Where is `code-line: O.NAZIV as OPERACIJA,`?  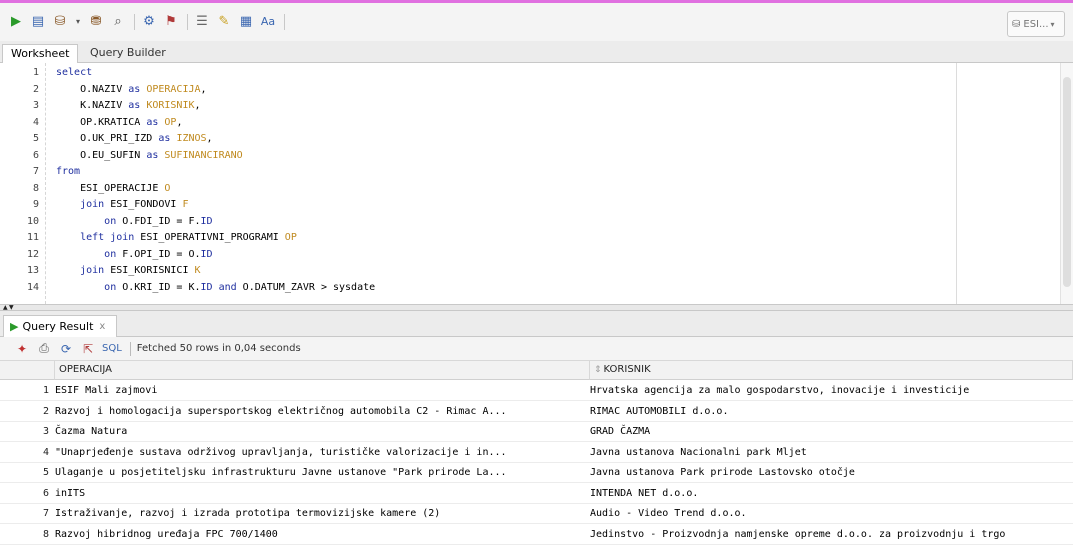
code-line: O.NAZIV as OPERACIJA, is located at coordinates (131, 90).